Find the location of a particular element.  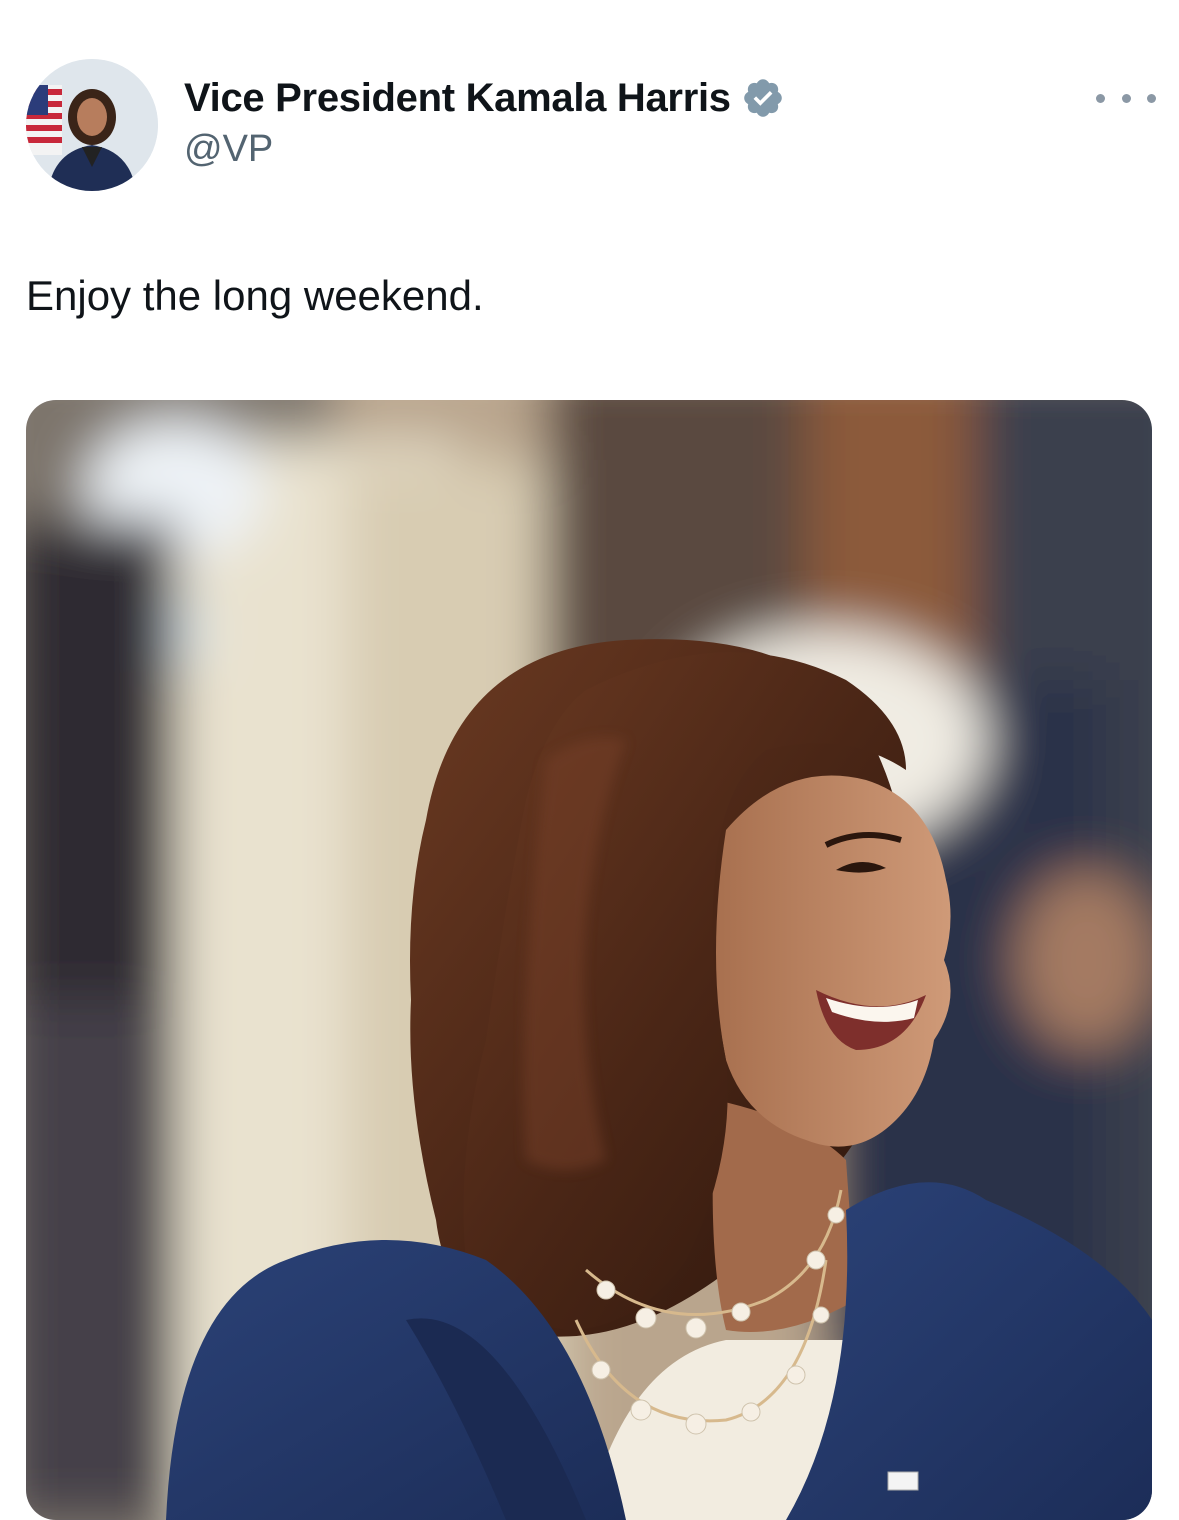

author-avatar is located at coordinates (92, 125).